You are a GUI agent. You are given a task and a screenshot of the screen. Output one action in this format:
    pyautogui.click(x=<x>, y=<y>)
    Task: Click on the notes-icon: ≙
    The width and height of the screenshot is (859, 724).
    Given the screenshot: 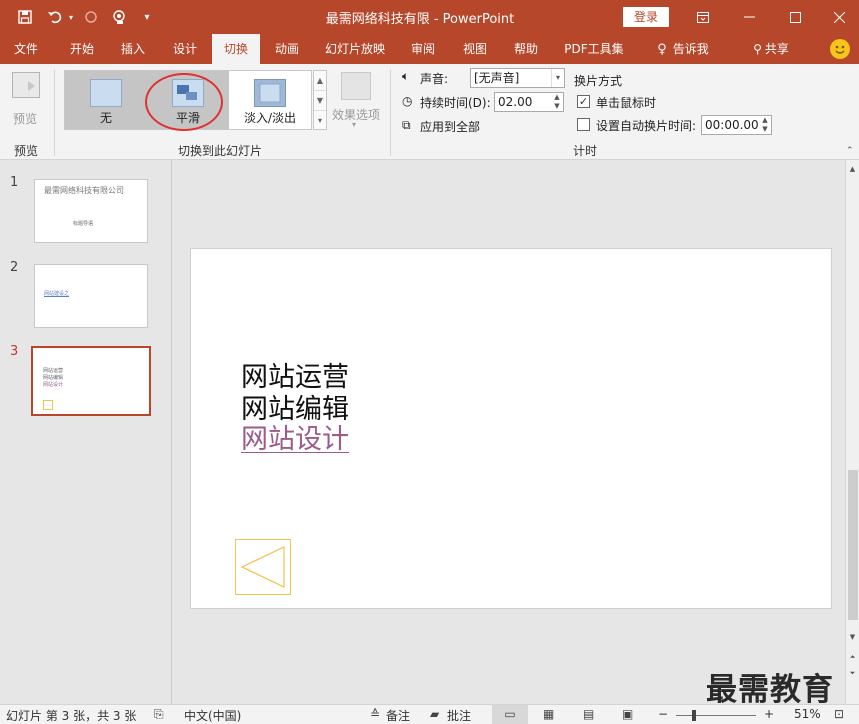 What is the action you would take?
    pyautogui.click(x=375, y=714)
    